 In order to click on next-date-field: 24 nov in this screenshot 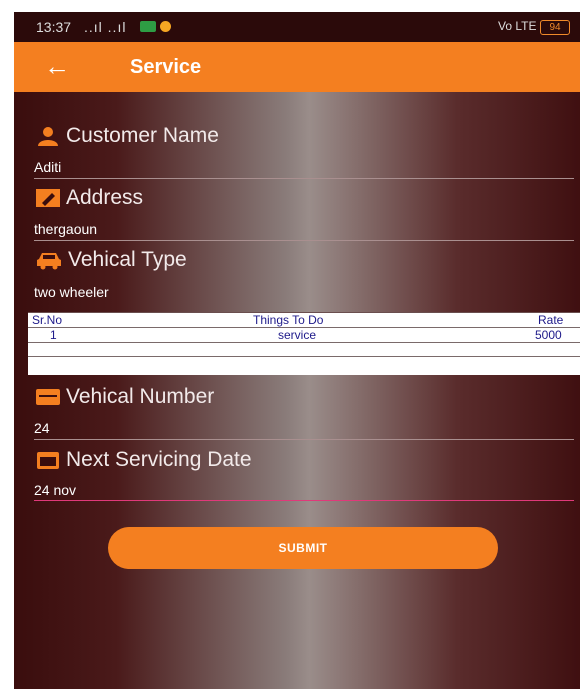, I will do `click(55, 490)`.